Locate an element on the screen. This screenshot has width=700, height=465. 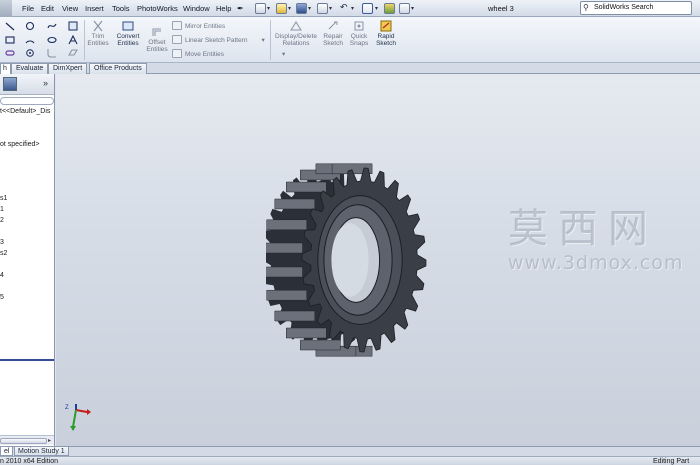
quick-snaps-button: Quick Snaps is located at coordinates (359, 33).